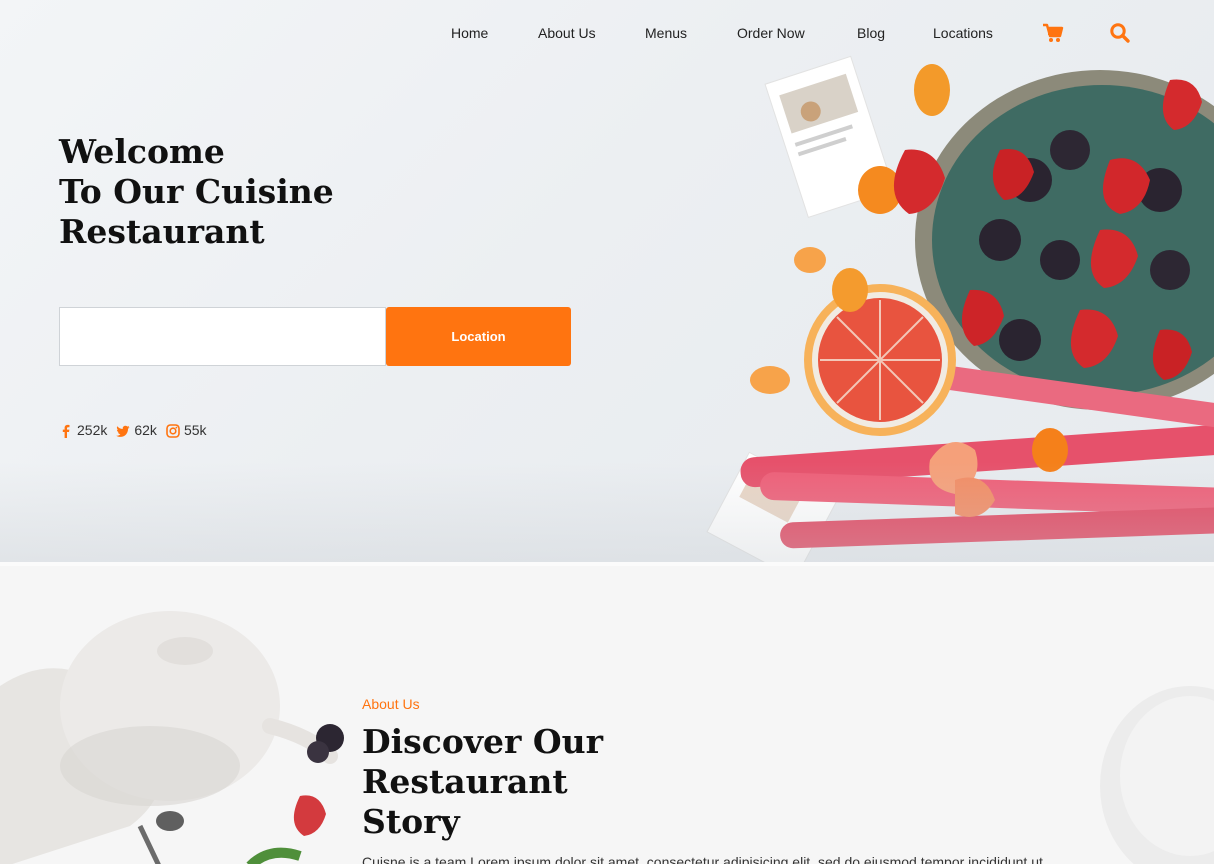  I want to click on hero-title-line-3: Restaurant, so click(162, 231).